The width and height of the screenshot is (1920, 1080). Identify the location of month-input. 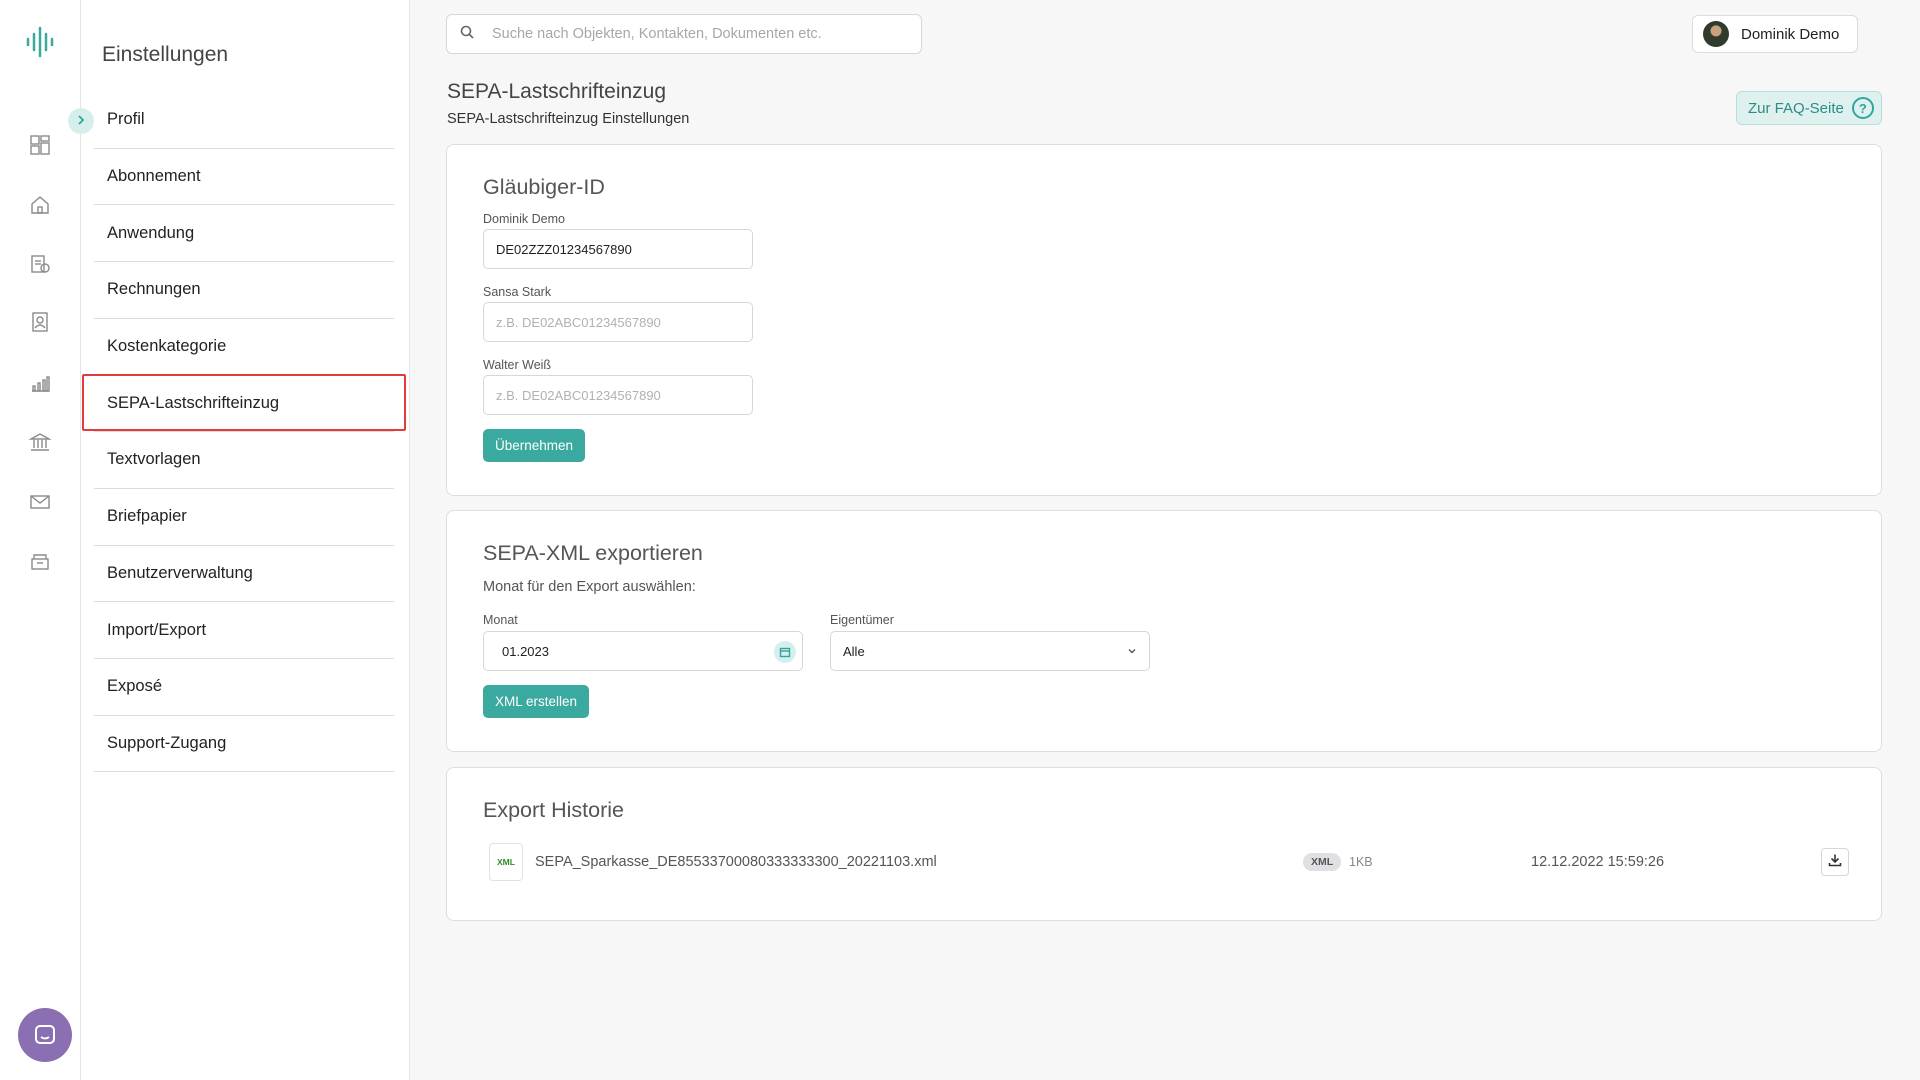
(652, 651).